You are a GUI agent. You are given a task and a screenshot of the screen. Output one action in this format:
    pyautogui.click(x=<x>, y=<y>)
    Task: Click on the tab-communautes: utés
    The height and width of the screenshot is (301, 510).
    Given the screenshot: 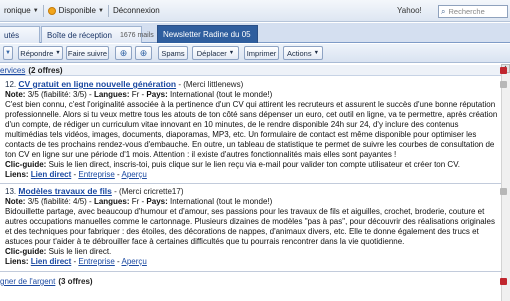 What is the action you would take?
    pyautogui.click(x=20, y=34)
    